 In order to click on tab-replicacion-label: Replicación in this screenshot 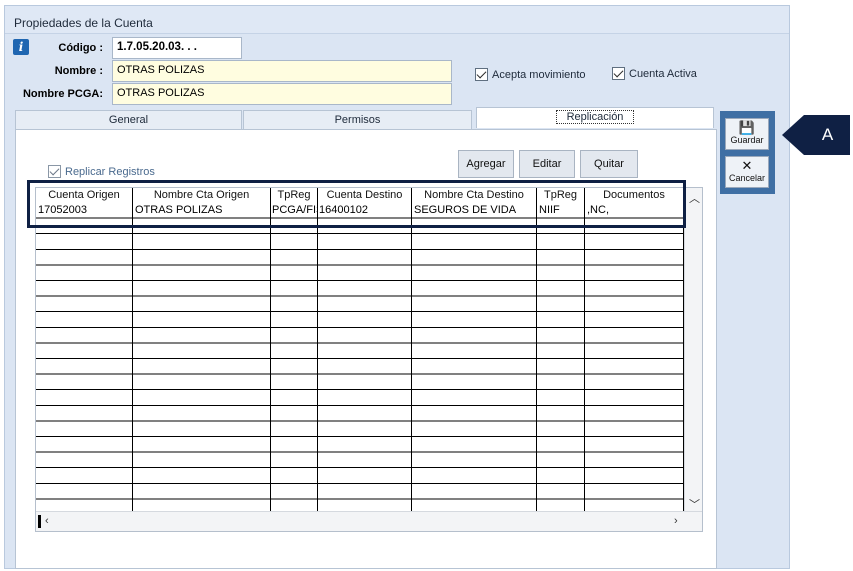, I will do `click(595, 117)`.